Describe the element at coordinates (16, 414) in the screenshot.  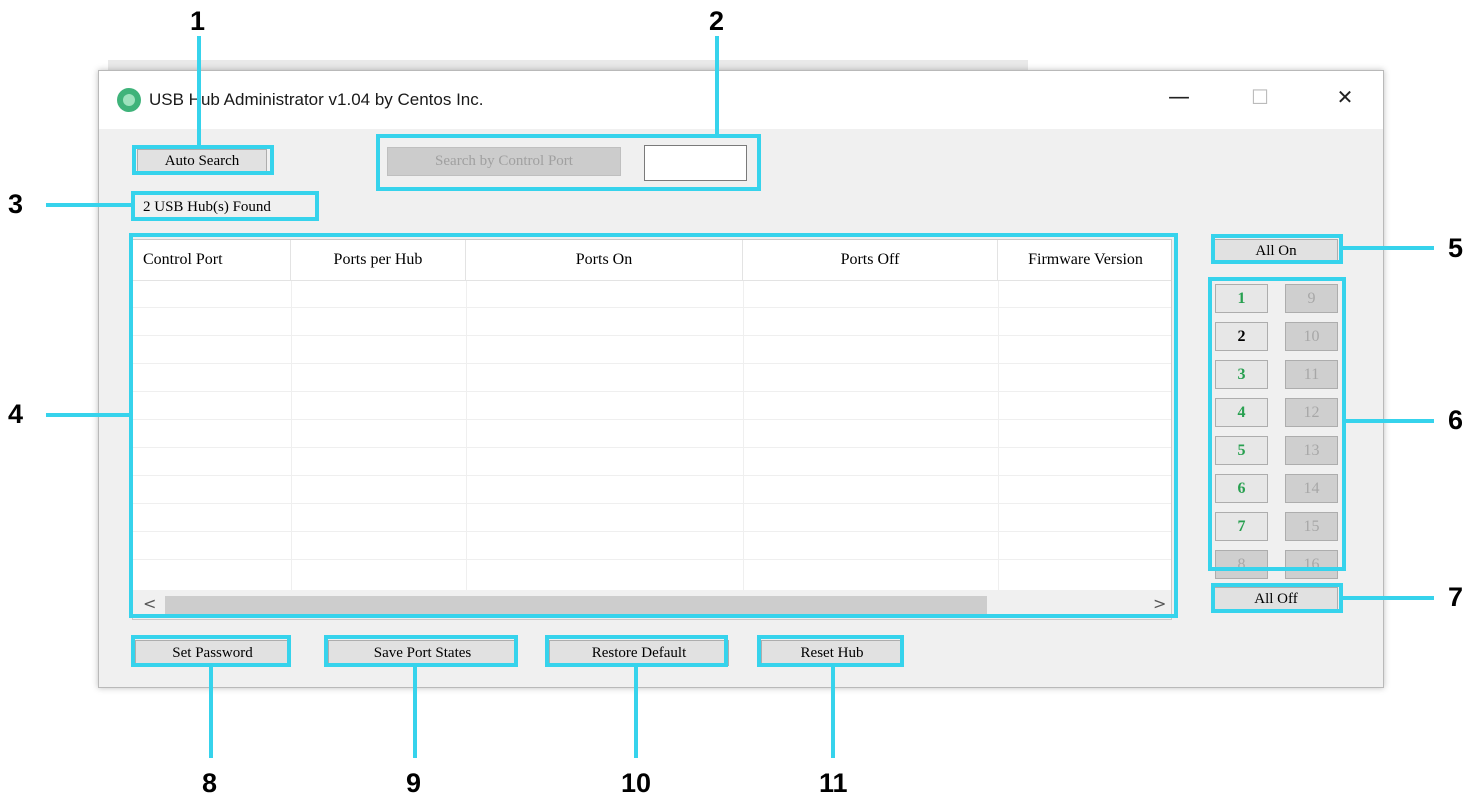
I see `callout-number-4: 4` at that location.